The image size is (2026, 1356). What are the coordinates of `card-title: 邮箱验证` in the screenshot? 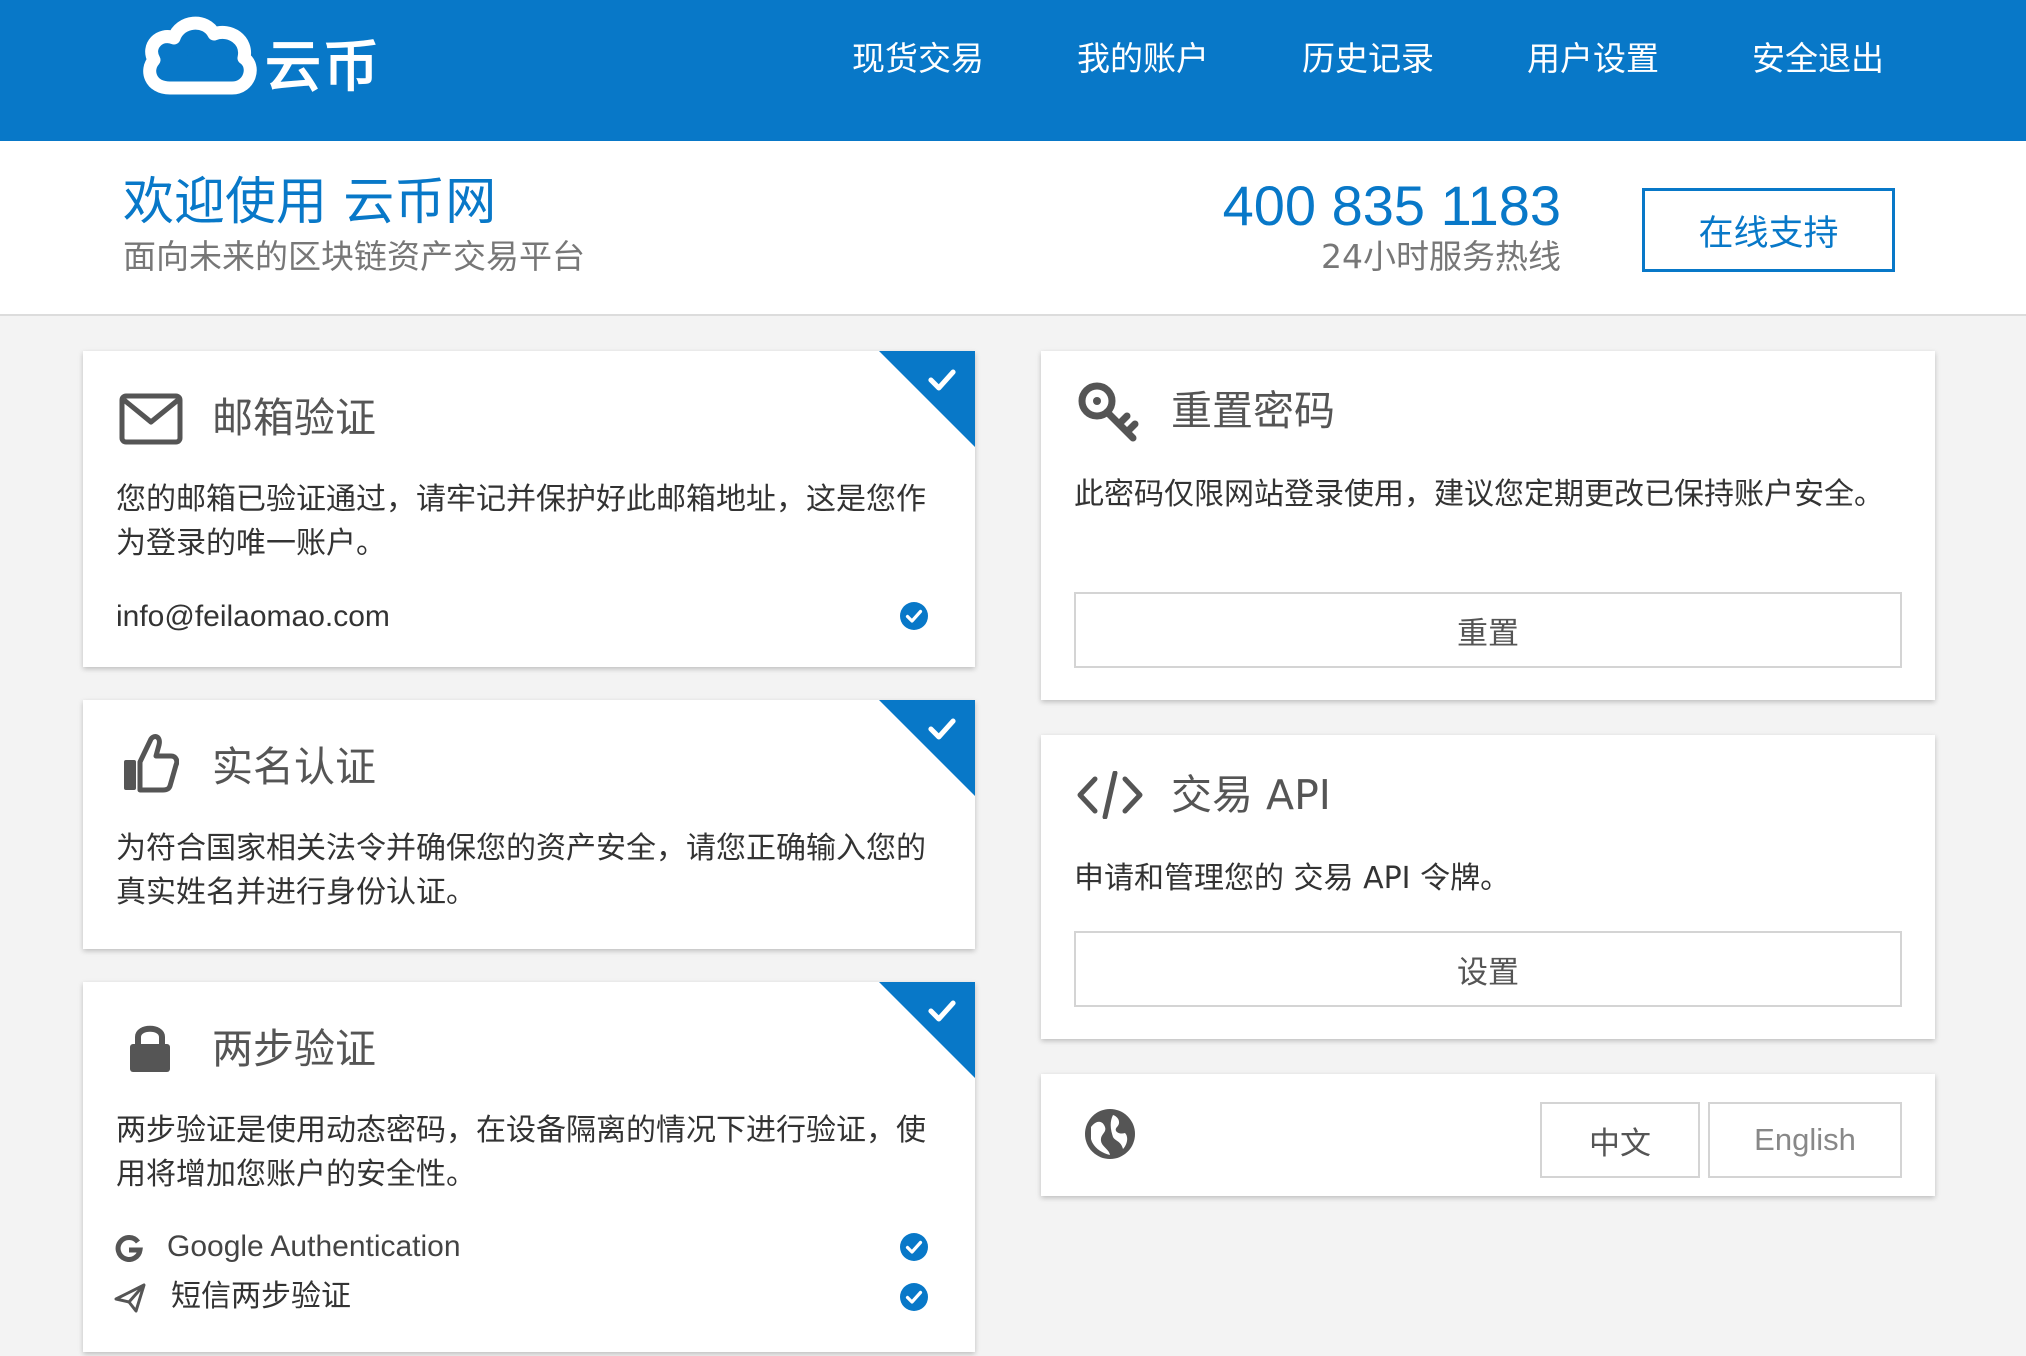 It's located at (294, 418).